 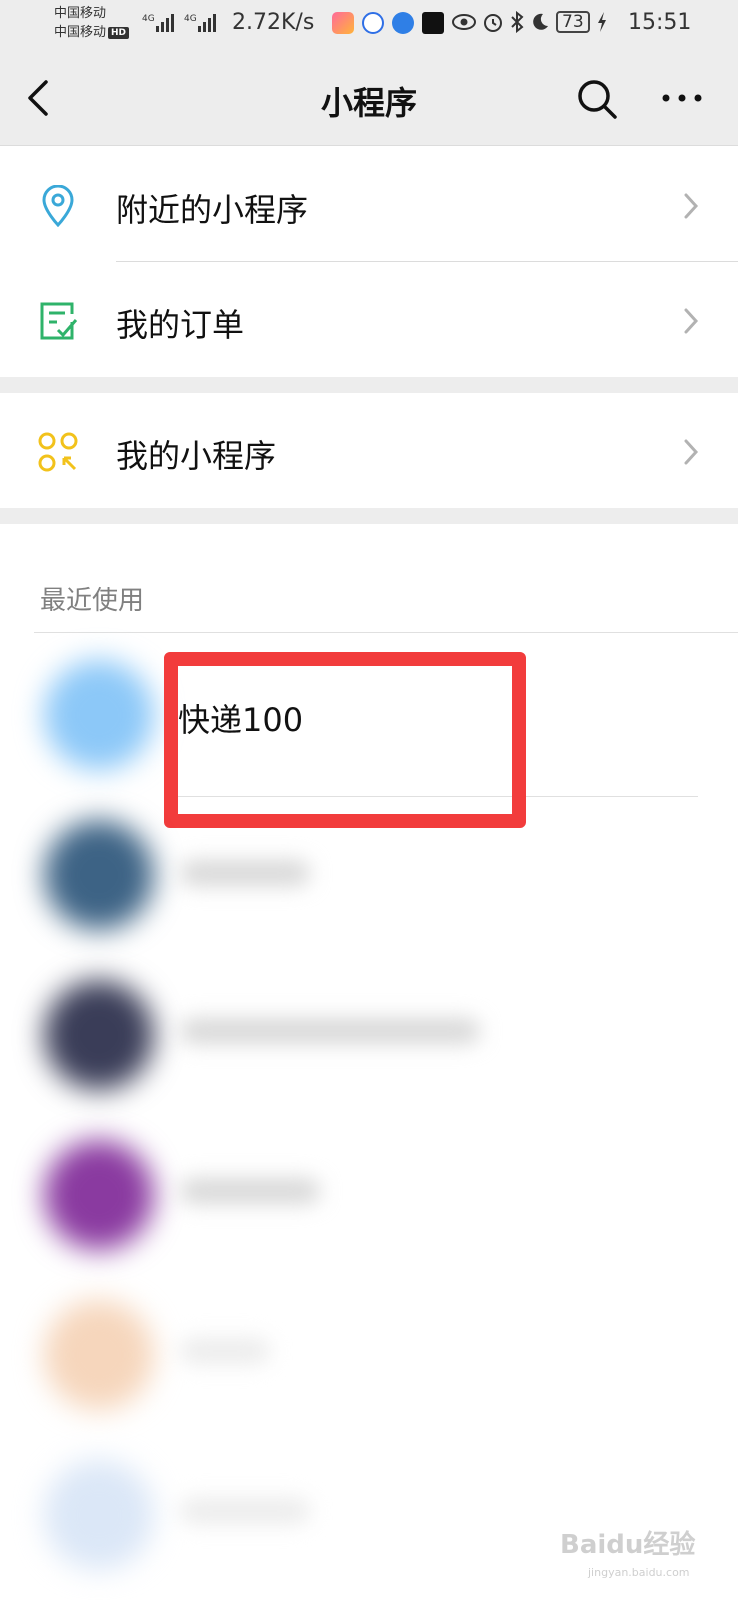 I want to click on menu-item-orders: 我的订单, so click(x=369, y=319).